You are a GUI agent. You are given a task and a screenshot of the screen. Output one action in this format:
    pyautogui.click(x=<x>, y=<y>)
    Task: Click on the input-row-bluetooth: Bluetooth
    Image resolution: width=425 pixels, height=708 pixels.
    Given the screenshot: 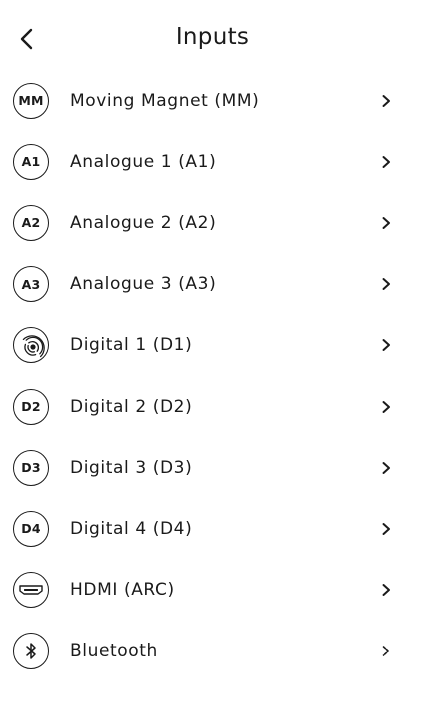 What is the action you would take?
    pyautogui.click(x=212, y=651)
    